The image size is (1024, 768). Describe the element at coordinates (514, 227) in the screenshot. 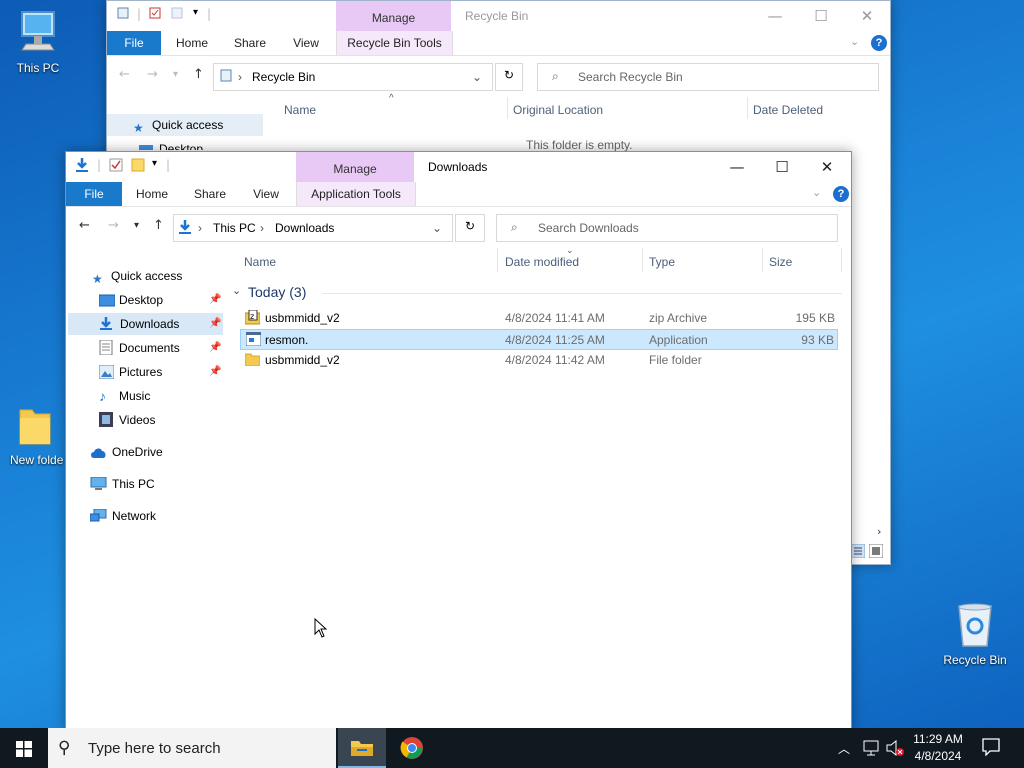

I see `search-icon: ⌕` at that location.